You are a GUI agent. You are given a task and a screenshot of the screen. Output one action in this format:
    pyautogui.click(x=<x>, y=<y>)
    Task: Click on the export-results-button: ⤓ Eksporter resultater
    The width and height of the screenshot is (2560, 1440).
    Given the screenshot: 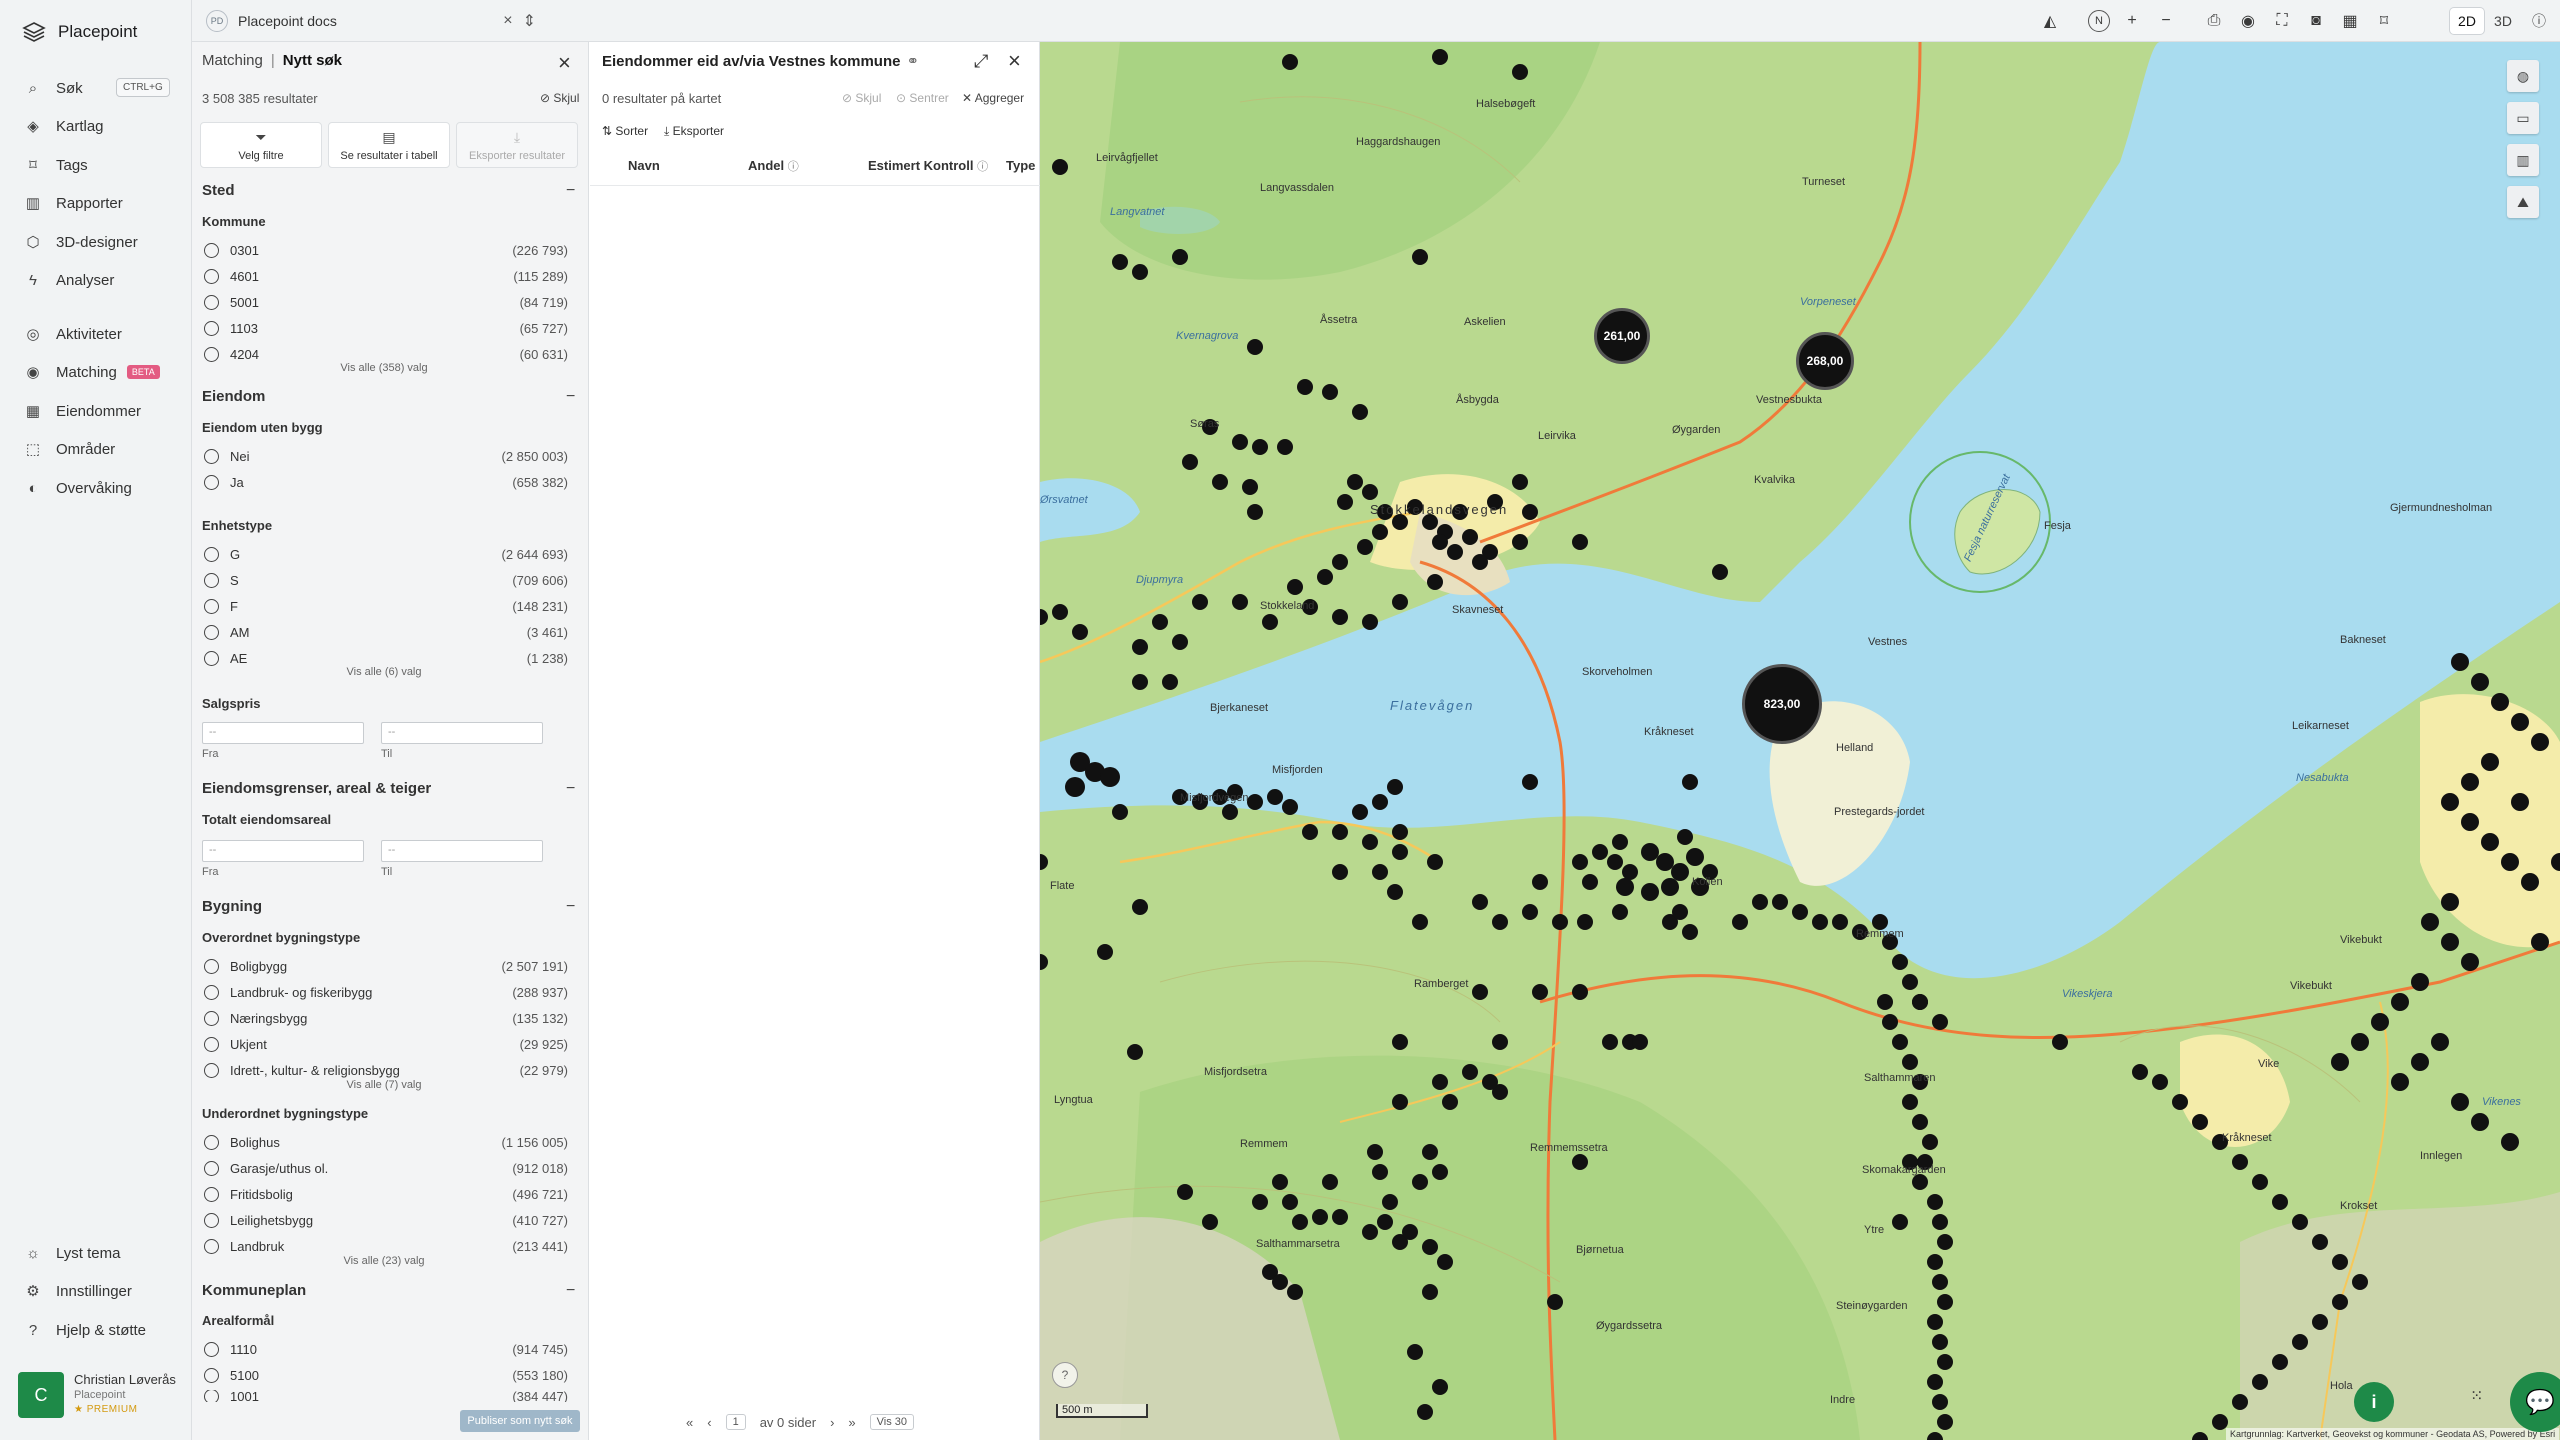 What is the action you would take?
    pyautogui.click(x=517, y=145)
    